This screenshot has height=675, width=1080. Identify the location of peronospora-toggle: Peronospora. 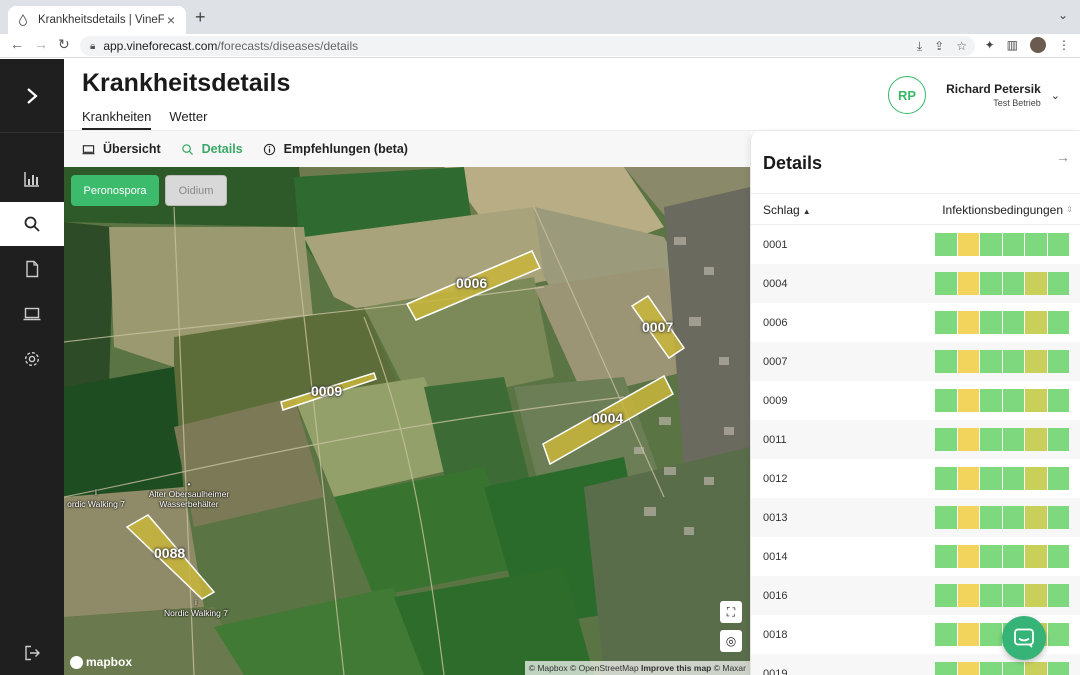
(115, 190).